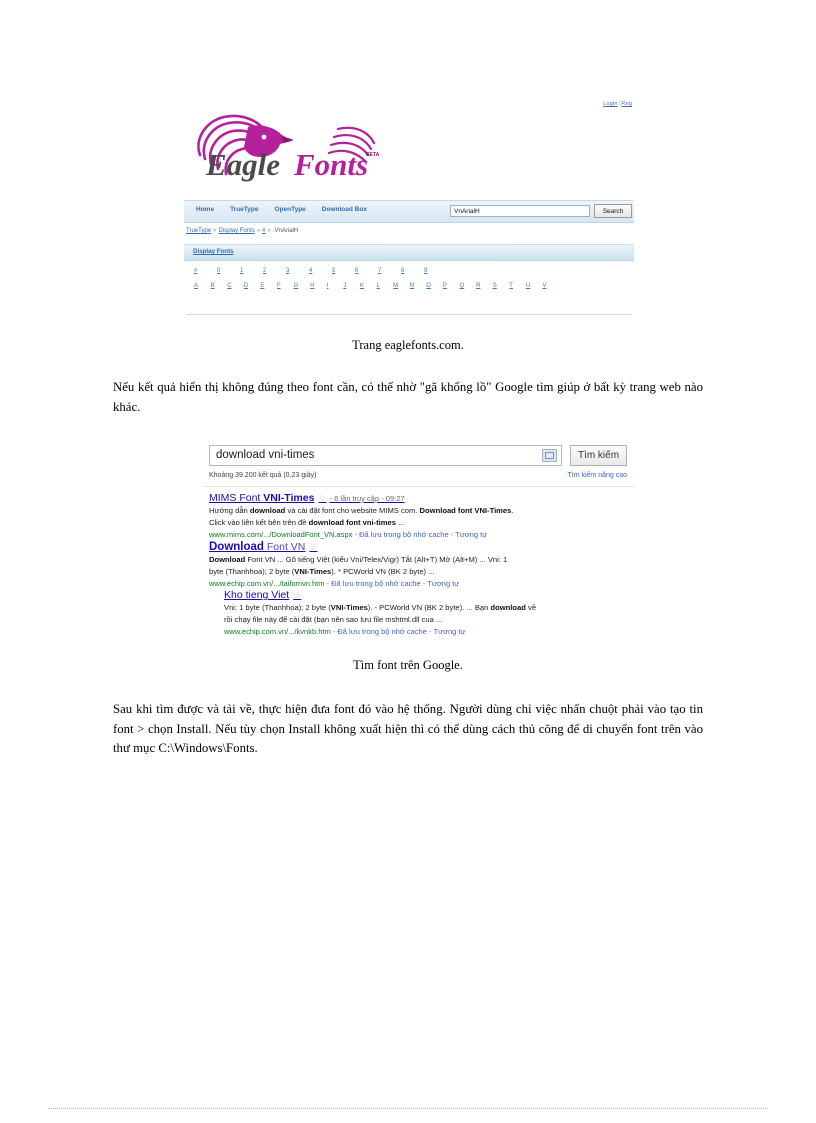  Describe the element at coordinates (351, 286) in the screenshot. I see `alphabet-link-j: J` at that location.